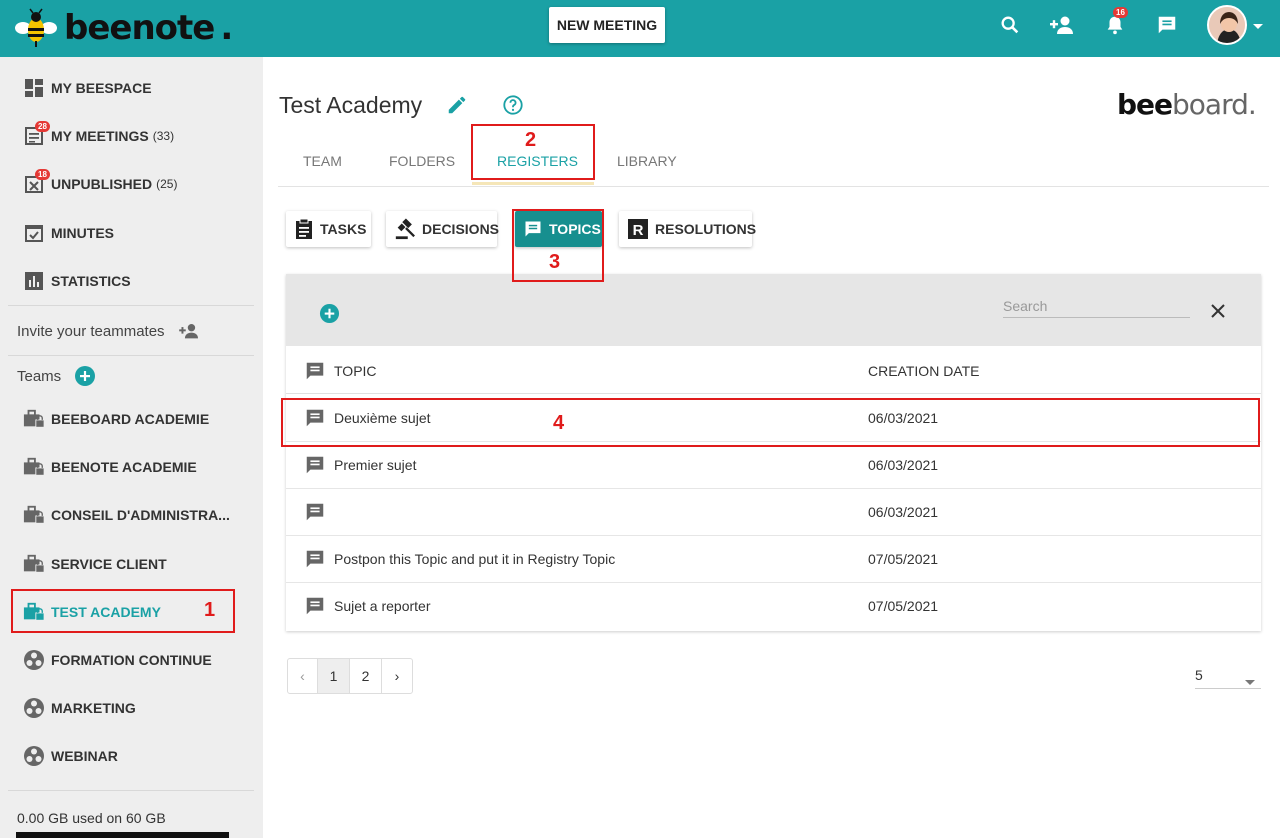  What do you see at coordinates (322, 161) in the screenshot?
I see `tab-team: TEAM` at bounding box center [322, 161].